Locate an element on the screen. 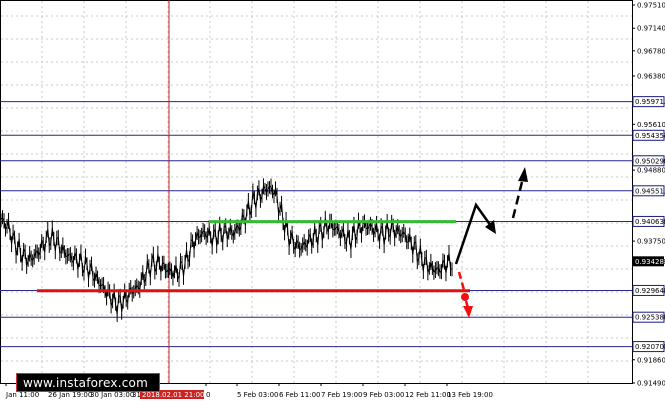 Image resolution: width=665 pixels, height=405 pixels. x-tick-label: 5 Feb 03:00 is located at coordinates (257, 395).